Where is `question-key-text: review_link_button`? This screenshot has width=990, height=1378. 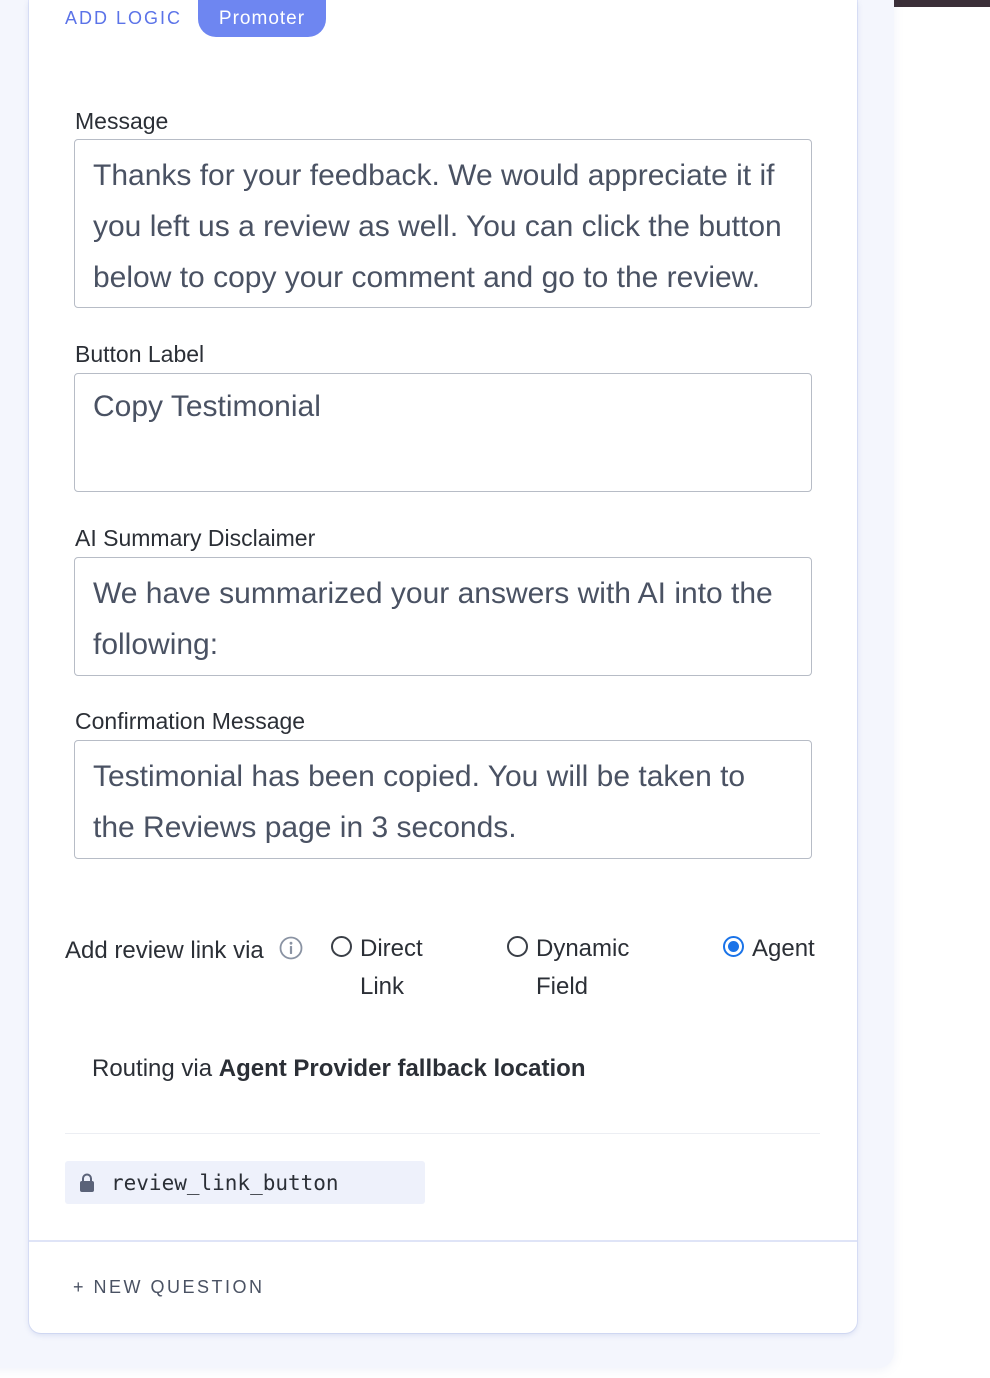
question-key-text: review_link_button is located at coordinates (225, 1182).